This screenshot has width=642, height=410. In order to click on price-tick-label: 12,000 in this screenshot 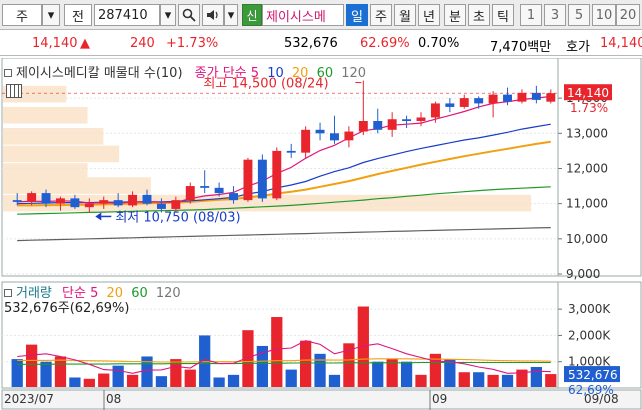, I will do `click(587, 168)`.